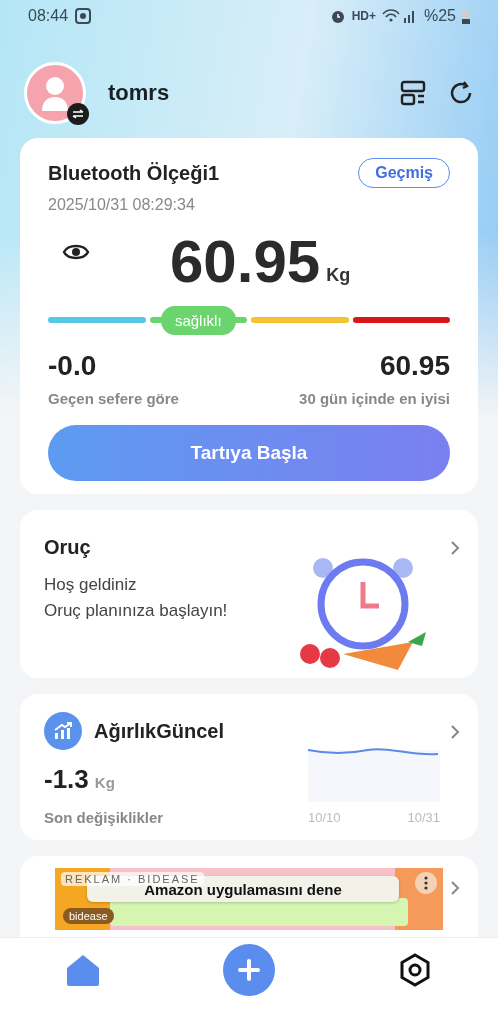 This screenshot has width=498, height=1024. I want to click on weight-unit: Kg, so click(338, 275).